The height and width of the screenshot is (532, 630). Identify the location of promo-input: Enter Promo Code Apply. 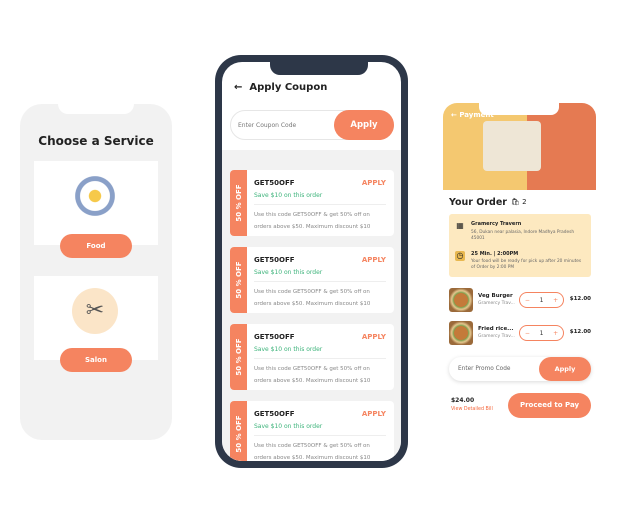
(520, 369).